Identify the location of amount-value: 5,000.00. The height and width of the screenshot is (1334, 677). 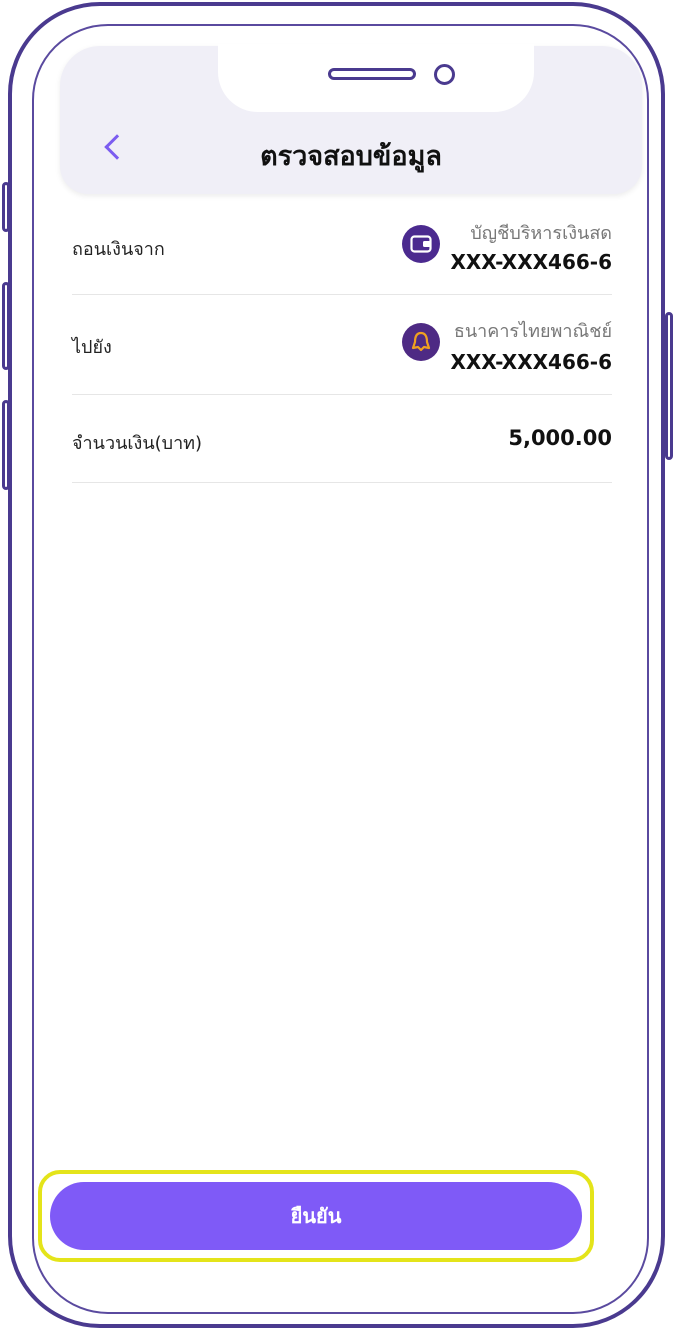
(560, 438).